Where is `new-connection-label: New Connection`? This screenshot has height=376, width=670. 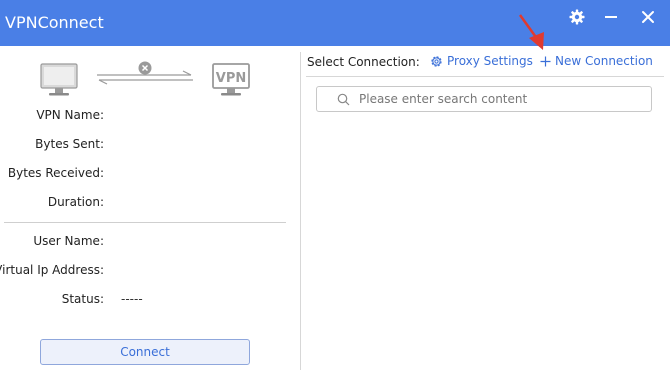
new-connection-label: New Connection is located at coordinates (604, 61).